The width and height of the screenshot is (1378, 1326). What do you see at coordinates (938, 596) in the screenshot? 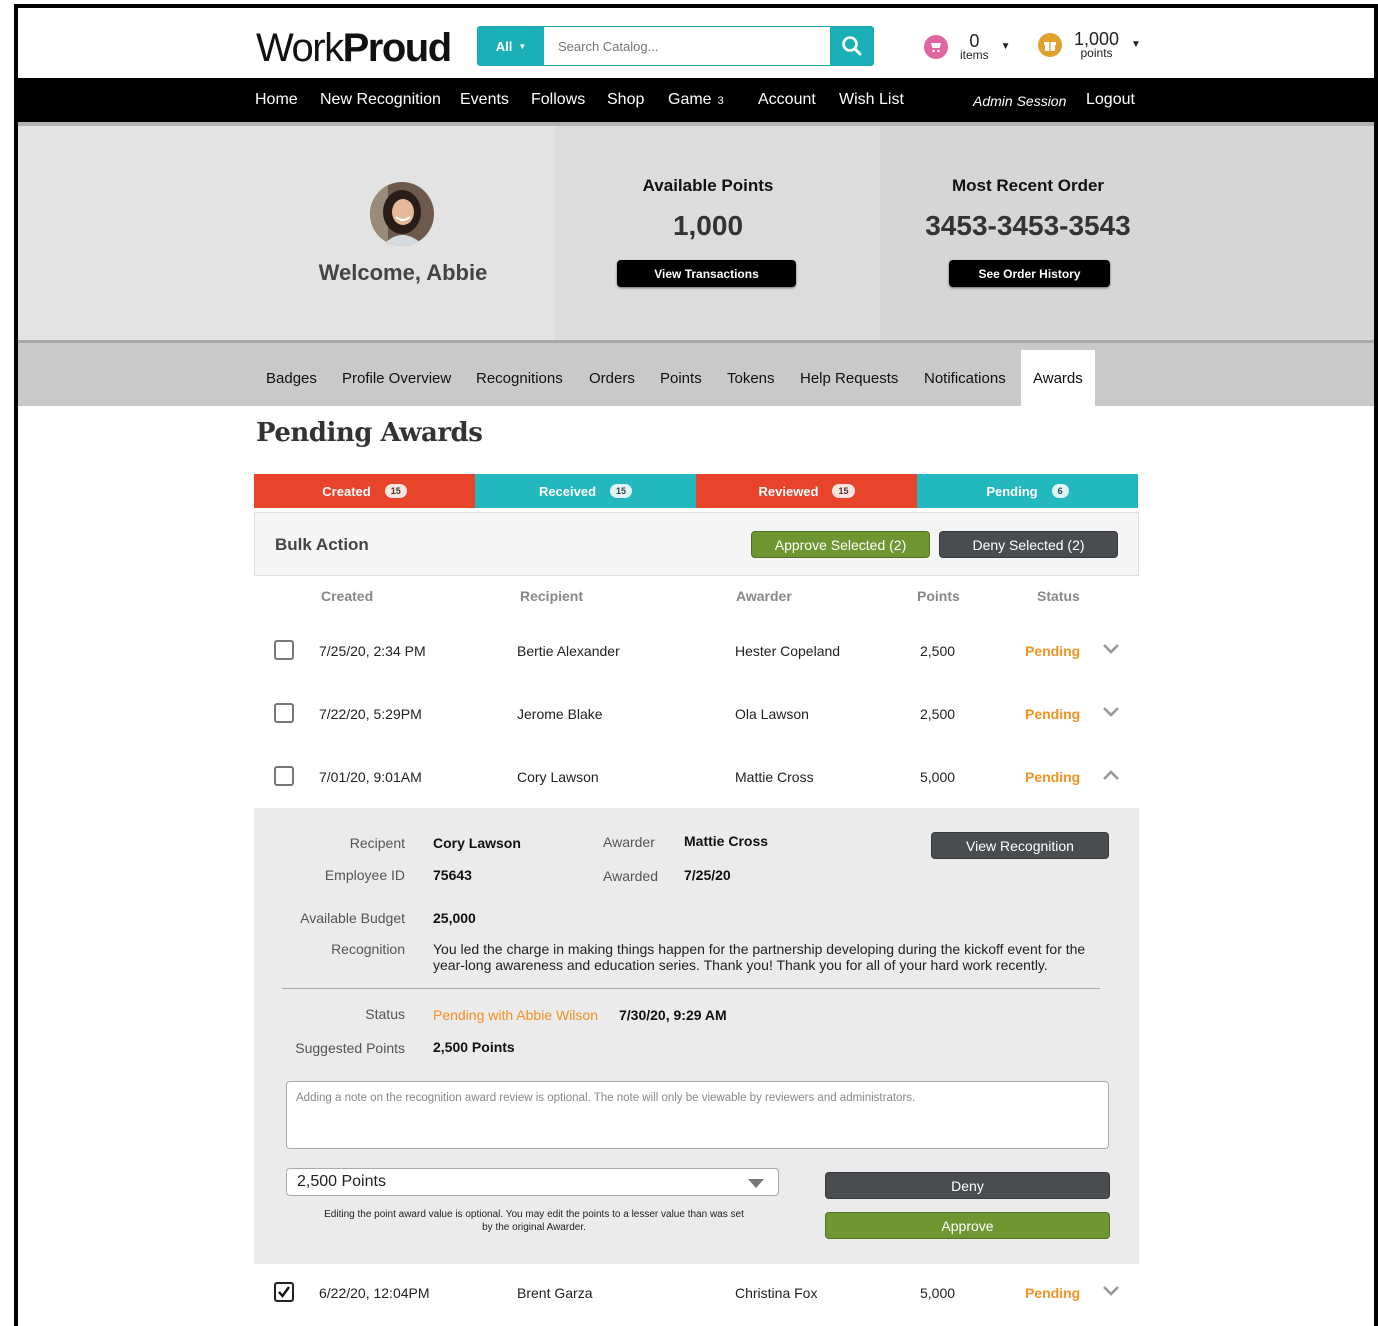
I see `column-header-points: Points` at bounding box center [938, 596].